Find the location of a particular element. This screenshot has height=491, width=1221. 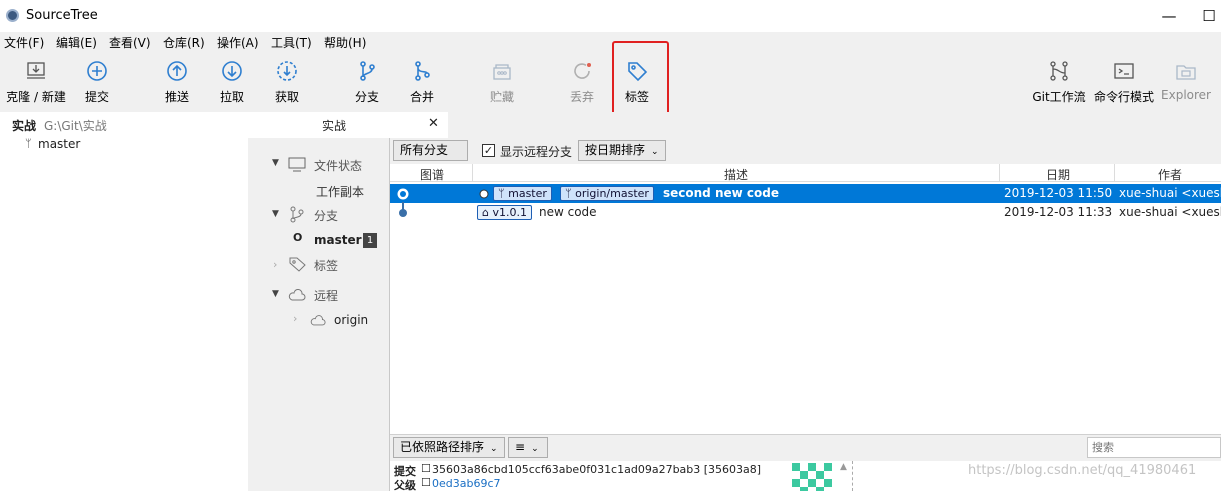

merge-button: 合并 is located at coordinates (422, 85).